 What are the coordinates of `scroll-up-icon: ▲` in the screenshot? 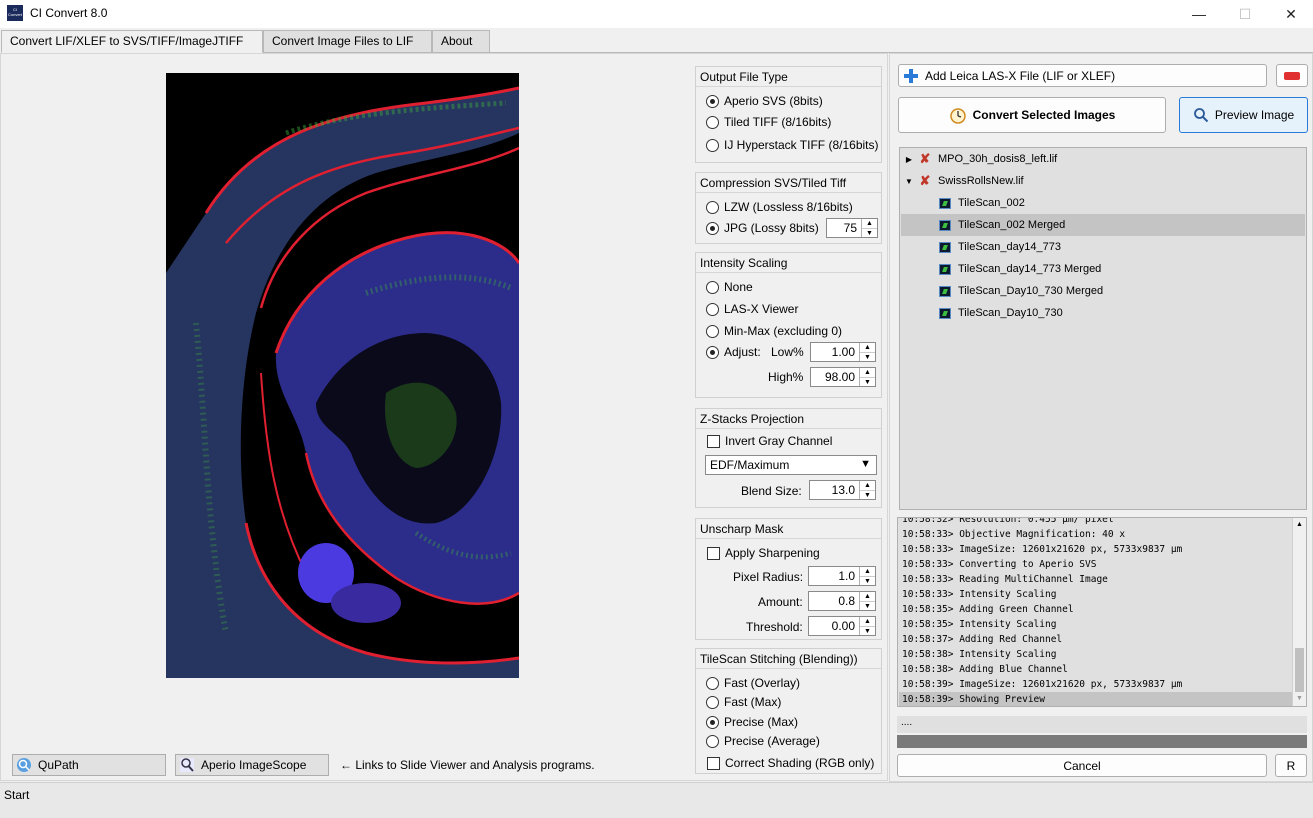 It's located at (1299, 525).